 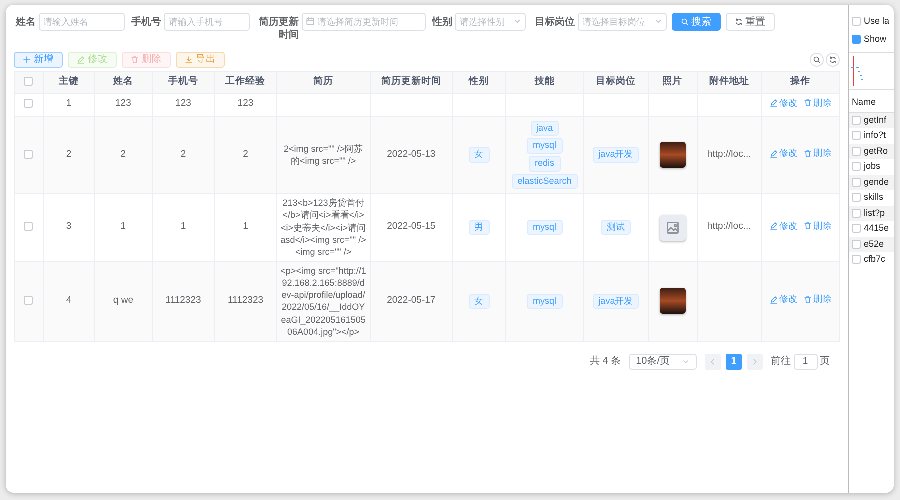 What do you see at coordinates (81, 22) in the screenshot?
I see `input-field: 请输入姓名` at bounding box center [81, 22].